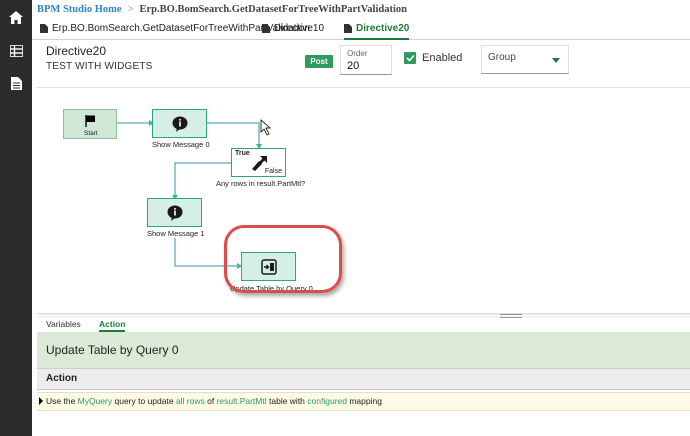 The height and width of the screenshot is (436, 690). Describe the element at coordinates (525, 59) in the screenshot. I see `group-select: Group` at that location.